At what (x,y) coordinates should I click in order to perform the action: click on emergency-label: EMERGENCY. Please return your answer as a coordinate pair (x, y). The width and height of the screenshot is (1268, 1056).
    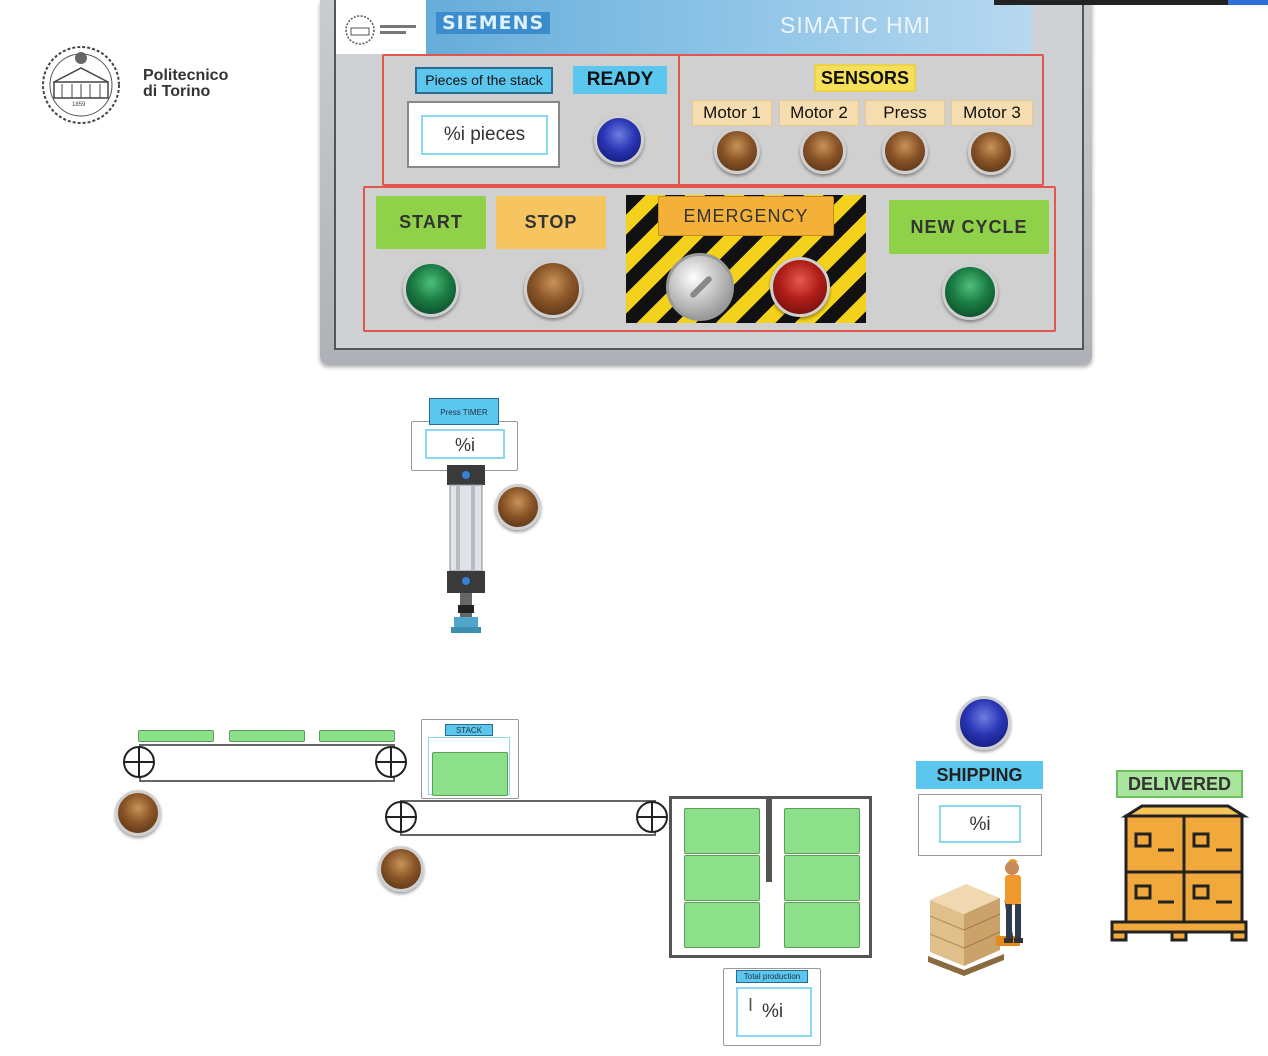
    Looking at the image, I should click on (746, 216).